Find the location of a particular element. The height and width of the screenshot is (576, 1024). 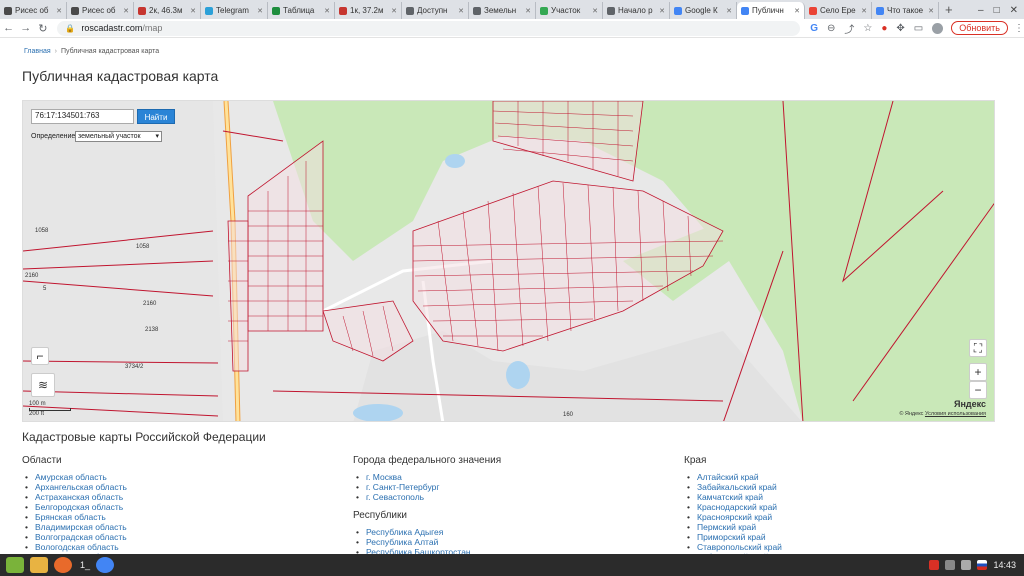

star-icon: ☆ is located at coordinates (867, 28).